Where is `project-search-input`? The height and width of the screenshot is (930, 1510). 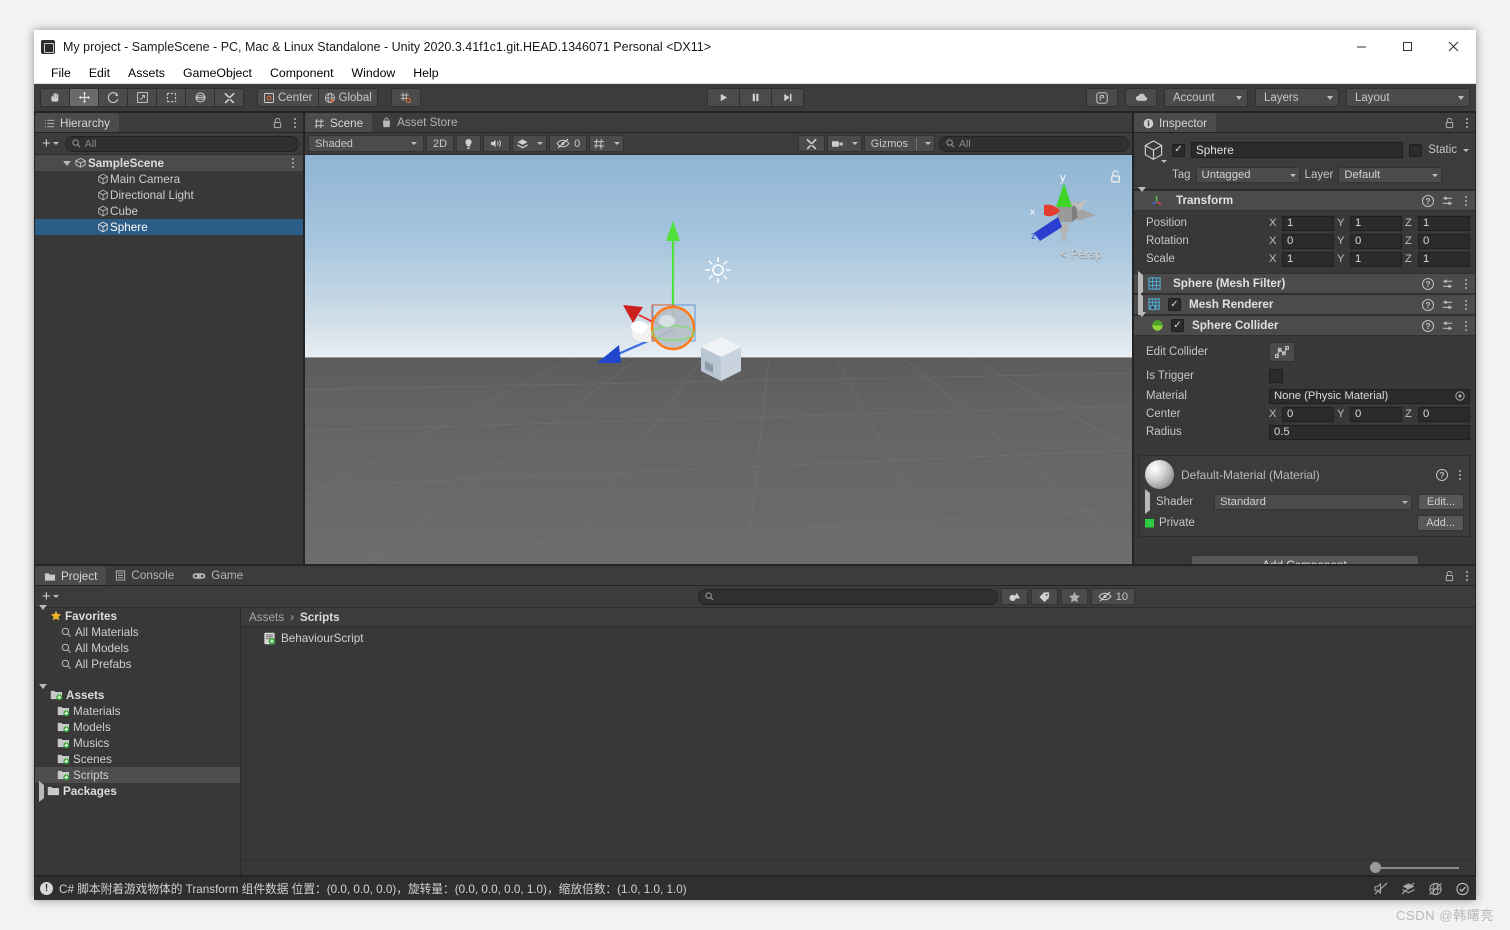 project-search-input is located at coordinates (847, 596).